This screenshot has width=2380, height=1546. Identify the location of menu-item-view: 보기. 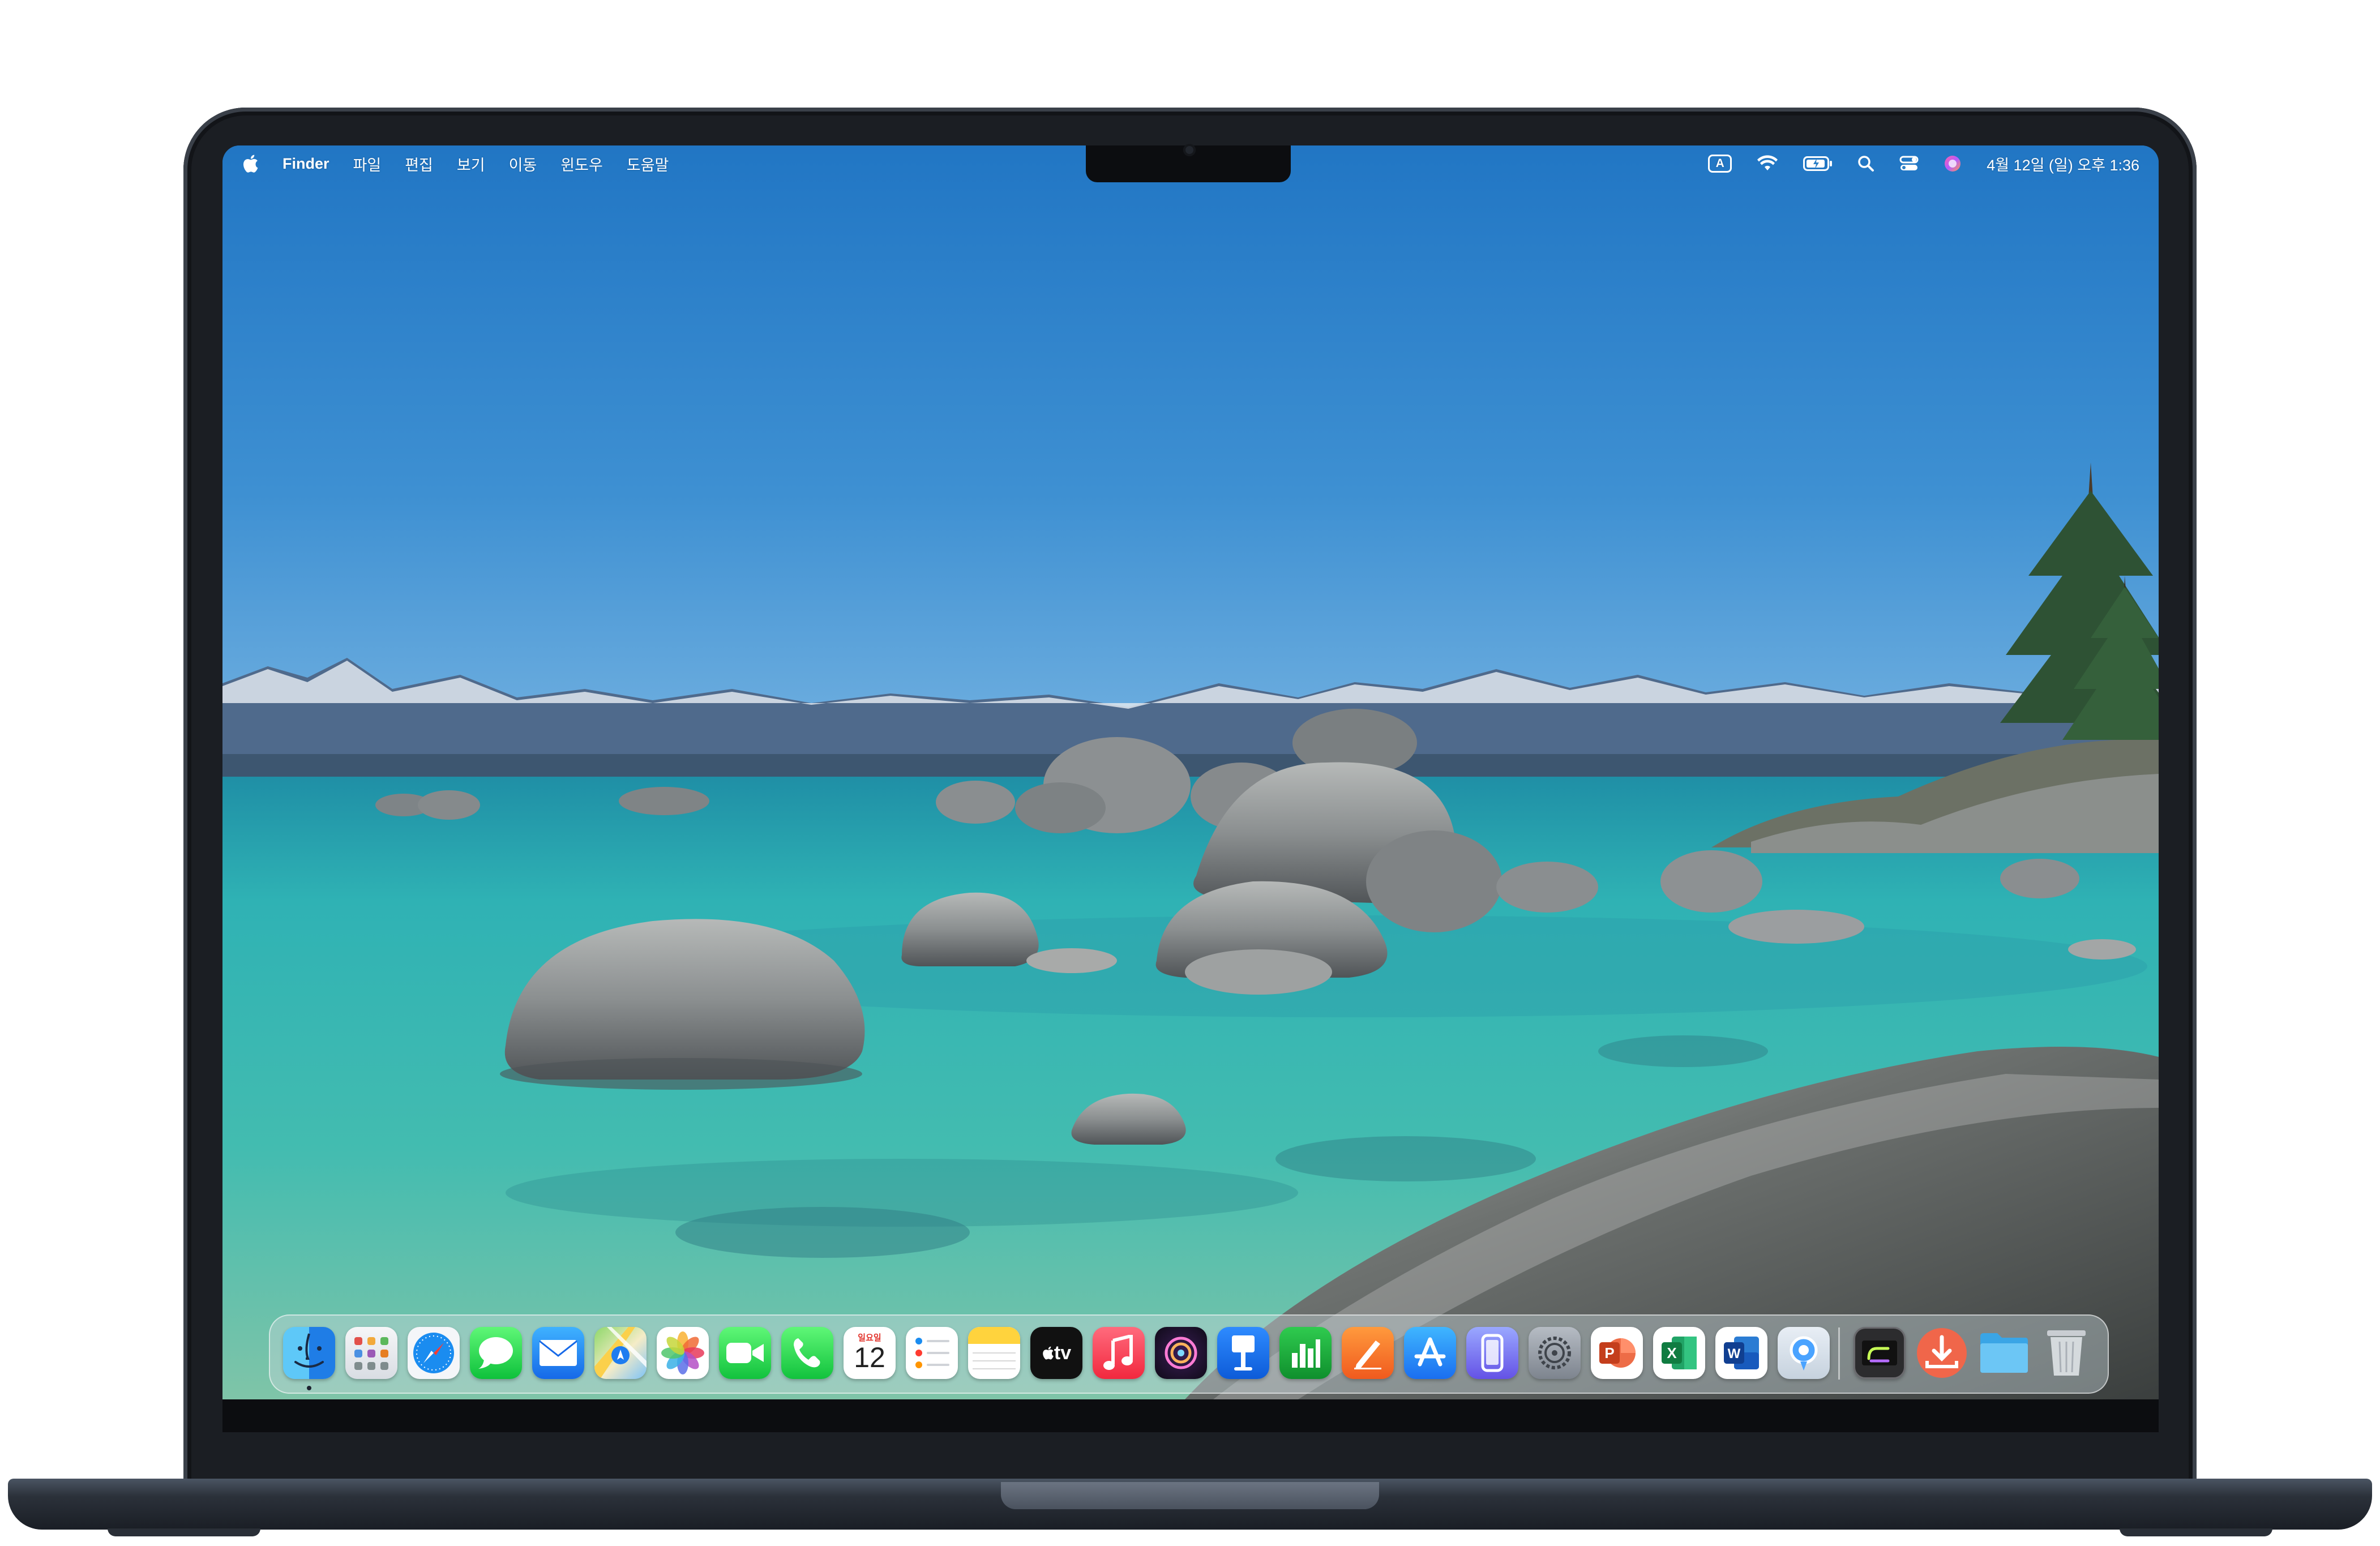
(471, 164).